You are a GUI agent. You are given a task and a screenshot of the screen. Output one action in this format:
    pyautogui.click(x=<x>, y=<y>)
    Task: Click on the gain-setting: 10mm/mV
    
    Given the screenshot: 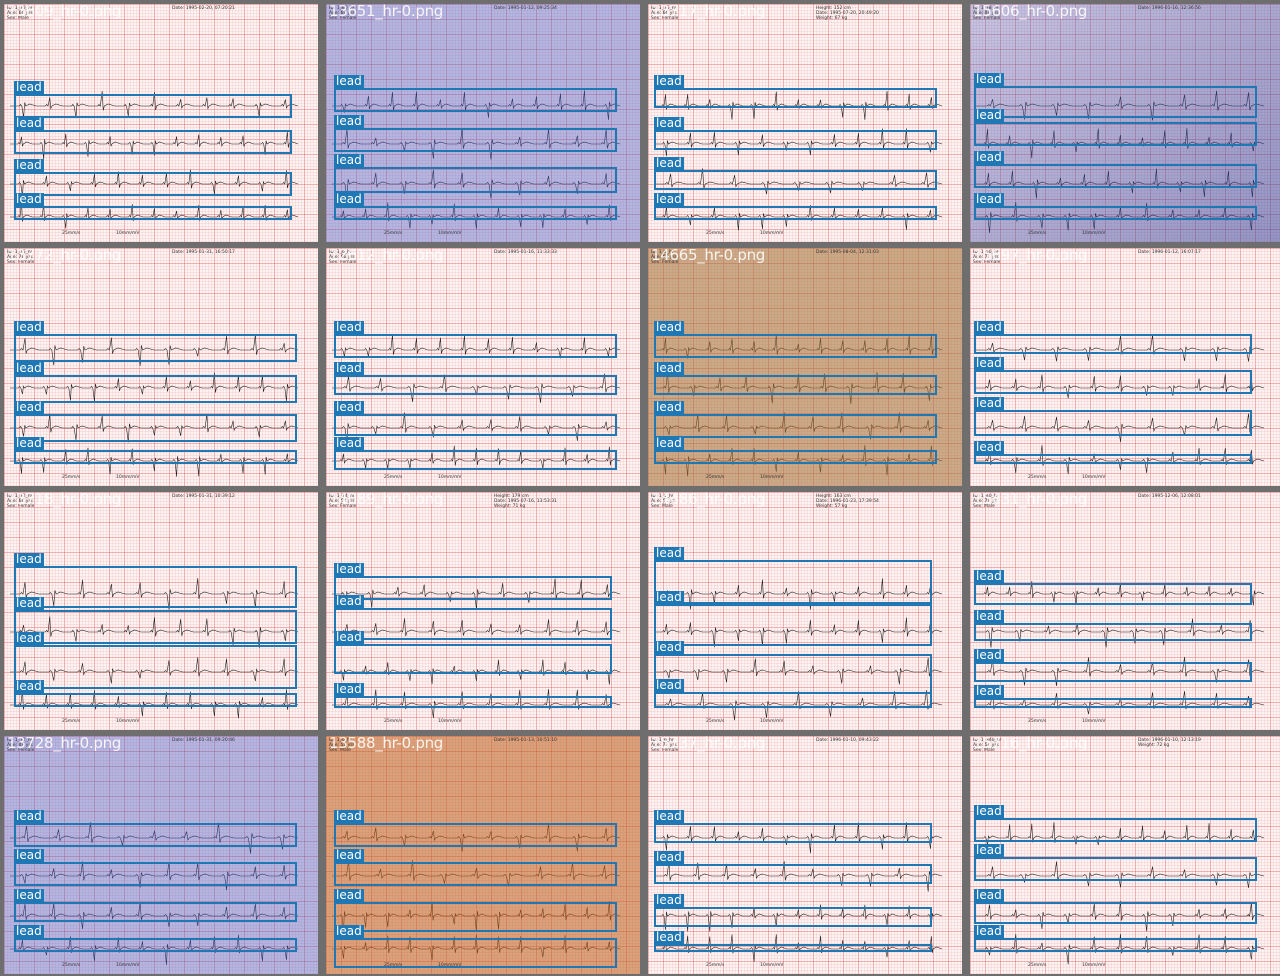 What is the action you would take?
    pyautogui.click(x=1094, y=965)
    